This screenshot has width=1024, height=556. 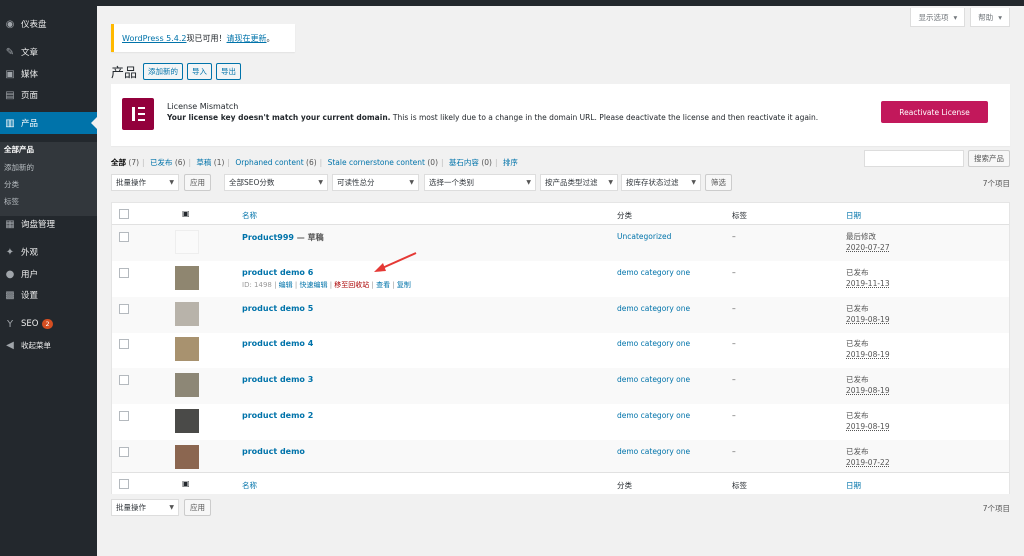 I want to click on menu-collapse: ◀ 收起菜单, so click(x=48, y=345).